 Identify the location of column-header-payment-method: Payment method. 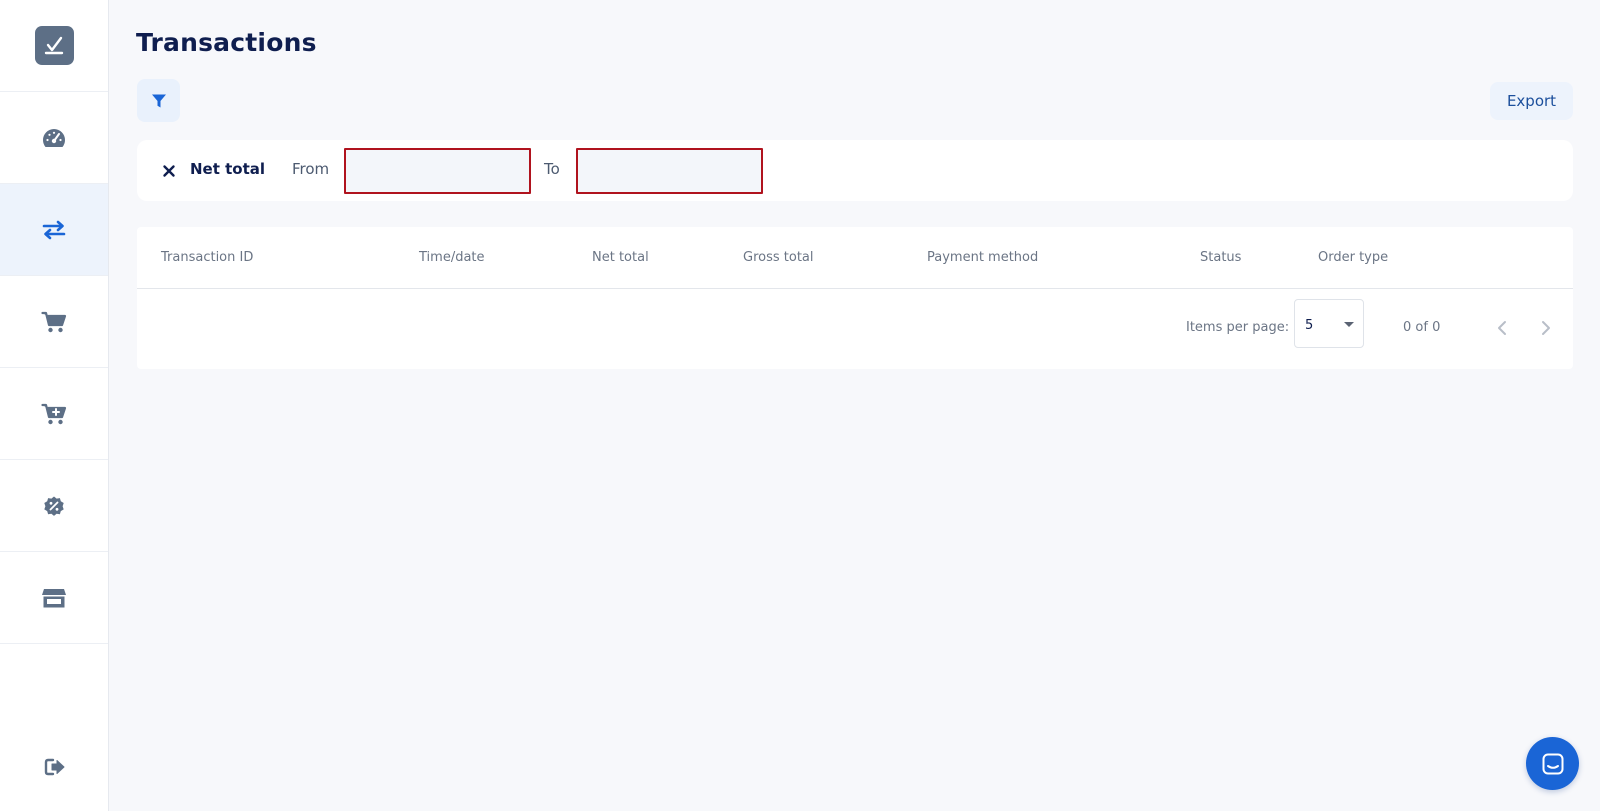
(982, 257).